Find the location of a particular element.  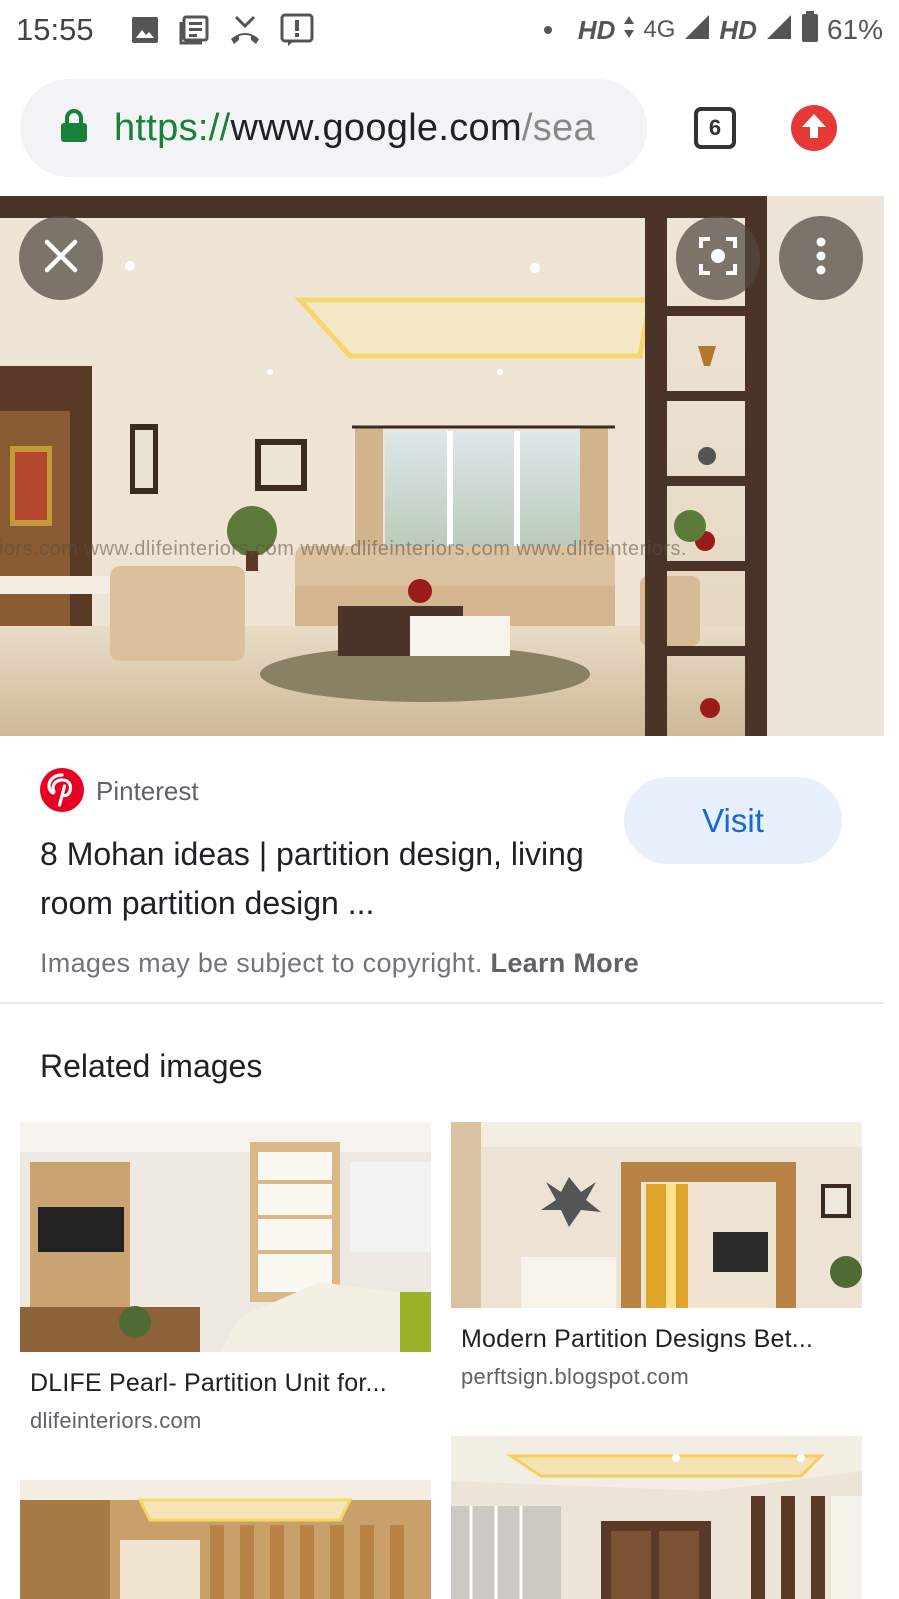

news-icon is located at coordinates (194, 30).